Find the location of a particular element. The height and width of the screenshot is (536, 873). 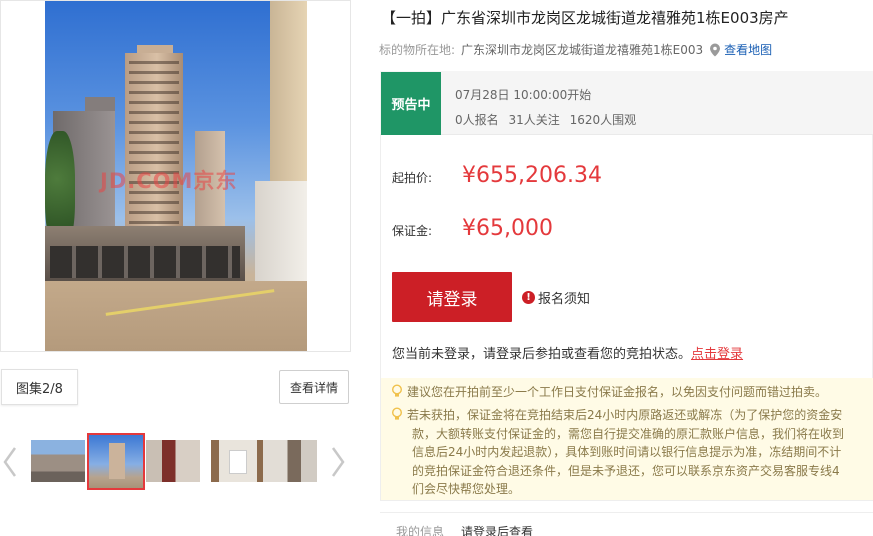

click-login-link: 点击登录 is located at coordinates (717, 354).